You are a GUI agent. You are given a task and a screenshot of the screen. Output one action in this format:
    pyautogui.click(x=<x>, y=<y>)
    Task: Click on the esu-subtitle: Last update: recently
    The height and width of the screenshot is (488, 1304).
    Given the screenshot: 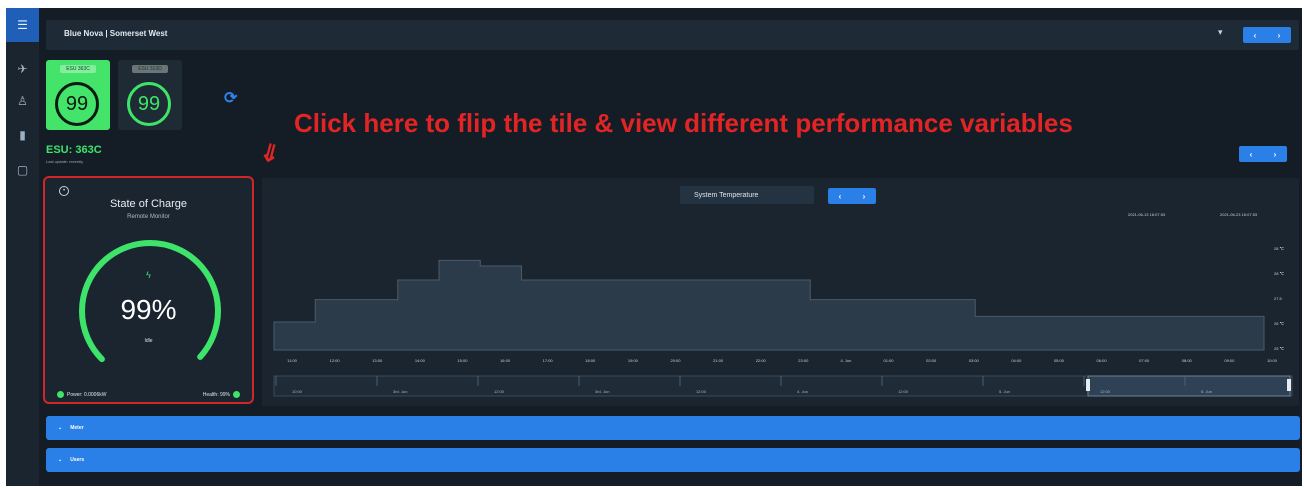 What is the action you would take?
    pyautogui.click(x=65, y=161)
    